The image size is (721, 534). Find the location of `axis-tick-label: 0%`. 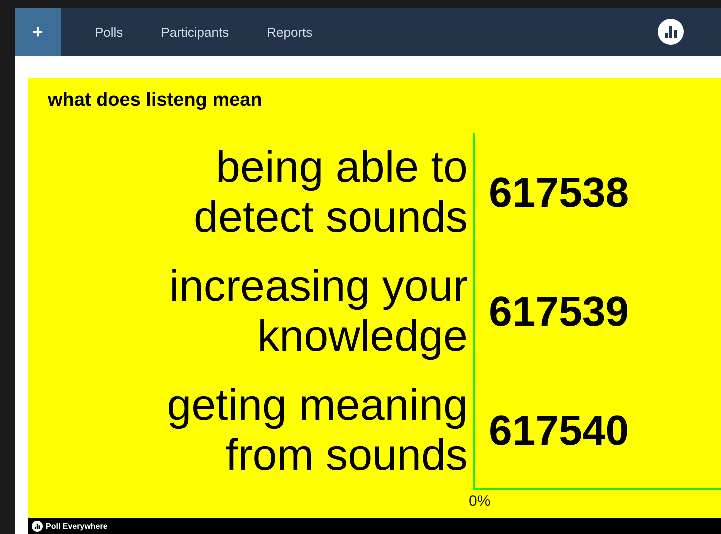

axis-tick-label: 0% is located at coordinates (480, 501).